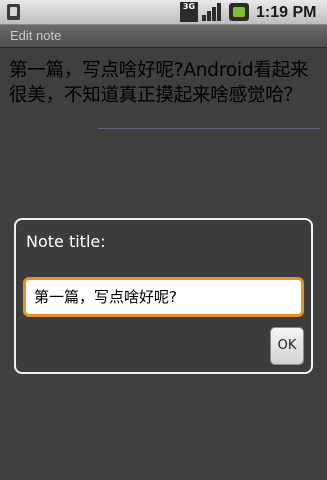  Describe the element at coordinates (287, 346) in the screenshot. I see `ok-button: OK` at that location.